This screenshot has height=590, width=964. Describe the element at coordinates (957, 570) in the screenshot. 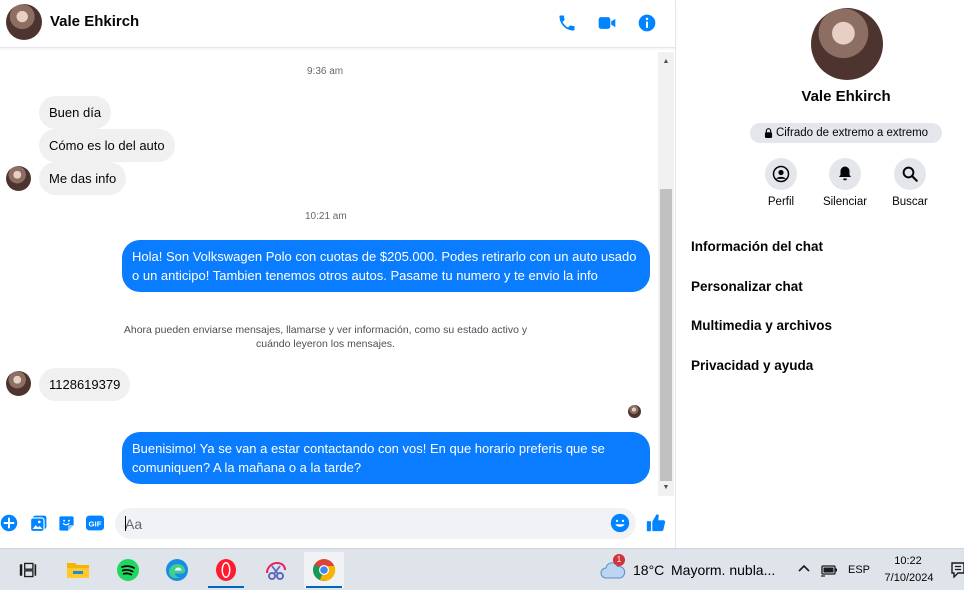

I see `notification-icon` at that location.